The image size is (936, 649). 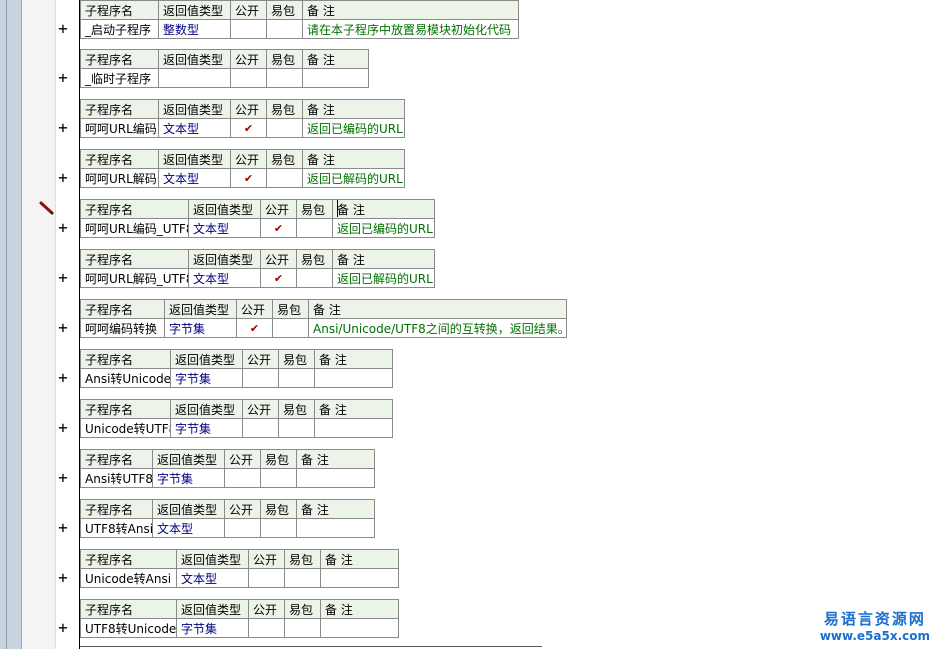 I want to click on table-row: Unicode转UTF8 字节集, so click(x=236, y=428).